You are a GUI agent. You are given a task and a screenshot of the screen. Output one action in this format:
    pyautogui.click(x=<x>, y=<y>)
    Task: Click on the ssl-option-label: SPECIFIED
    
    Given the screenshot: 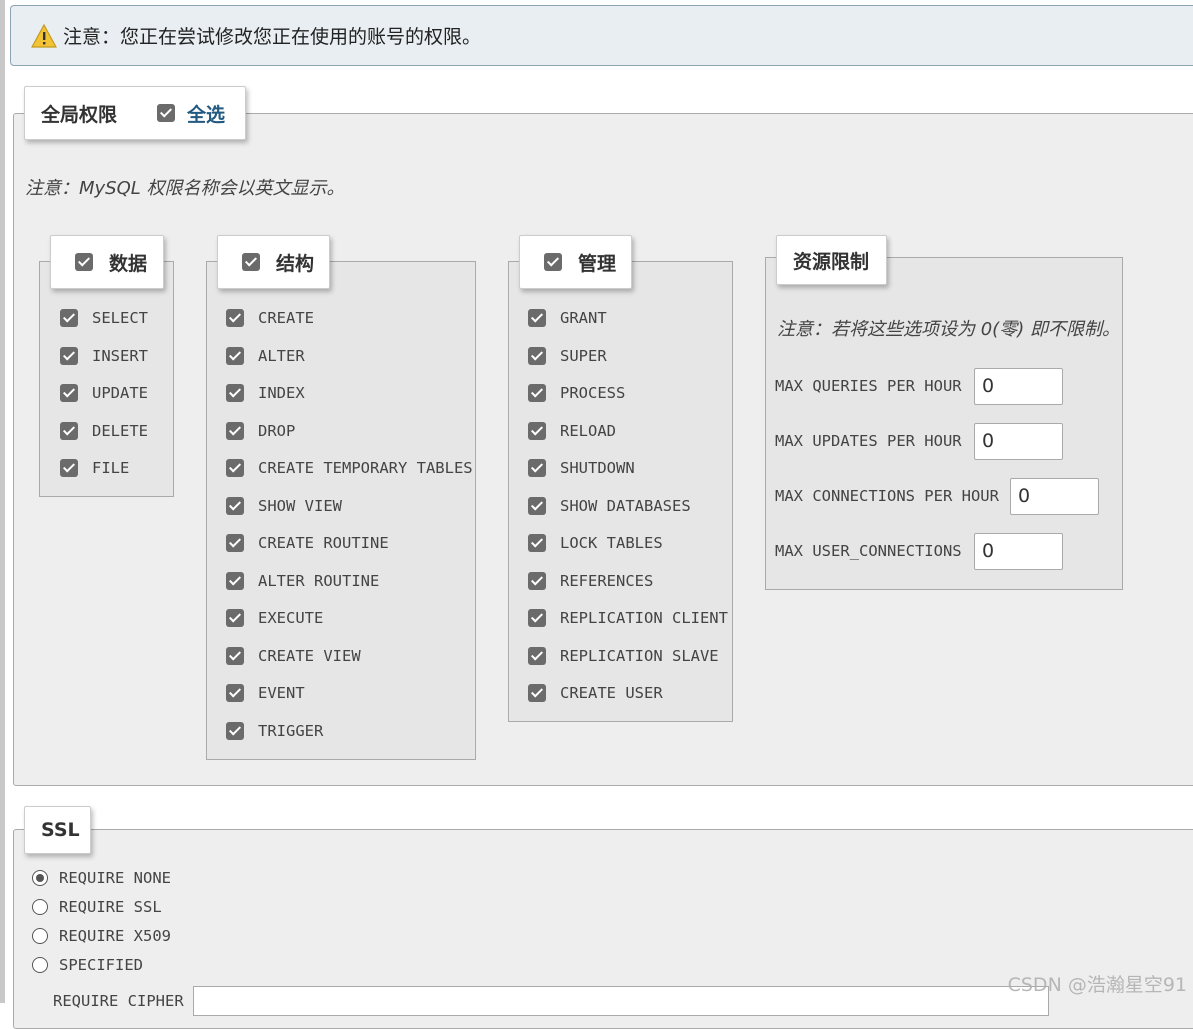 What is the action you would take?
    pyautogui.click(x=101, y=965)
    